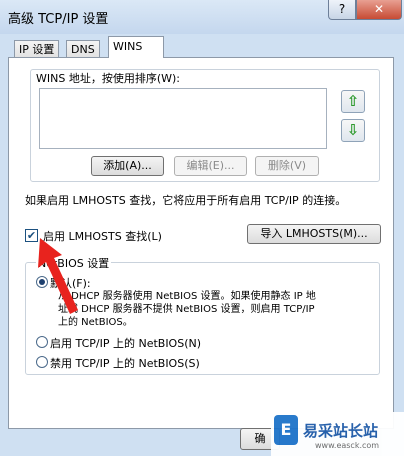 This screenshot has width=404, height=456. What do you see at coordinates (83, 49) in the screenshot?
I see `tab-dns: DNS` at bounding box center [83, 49].